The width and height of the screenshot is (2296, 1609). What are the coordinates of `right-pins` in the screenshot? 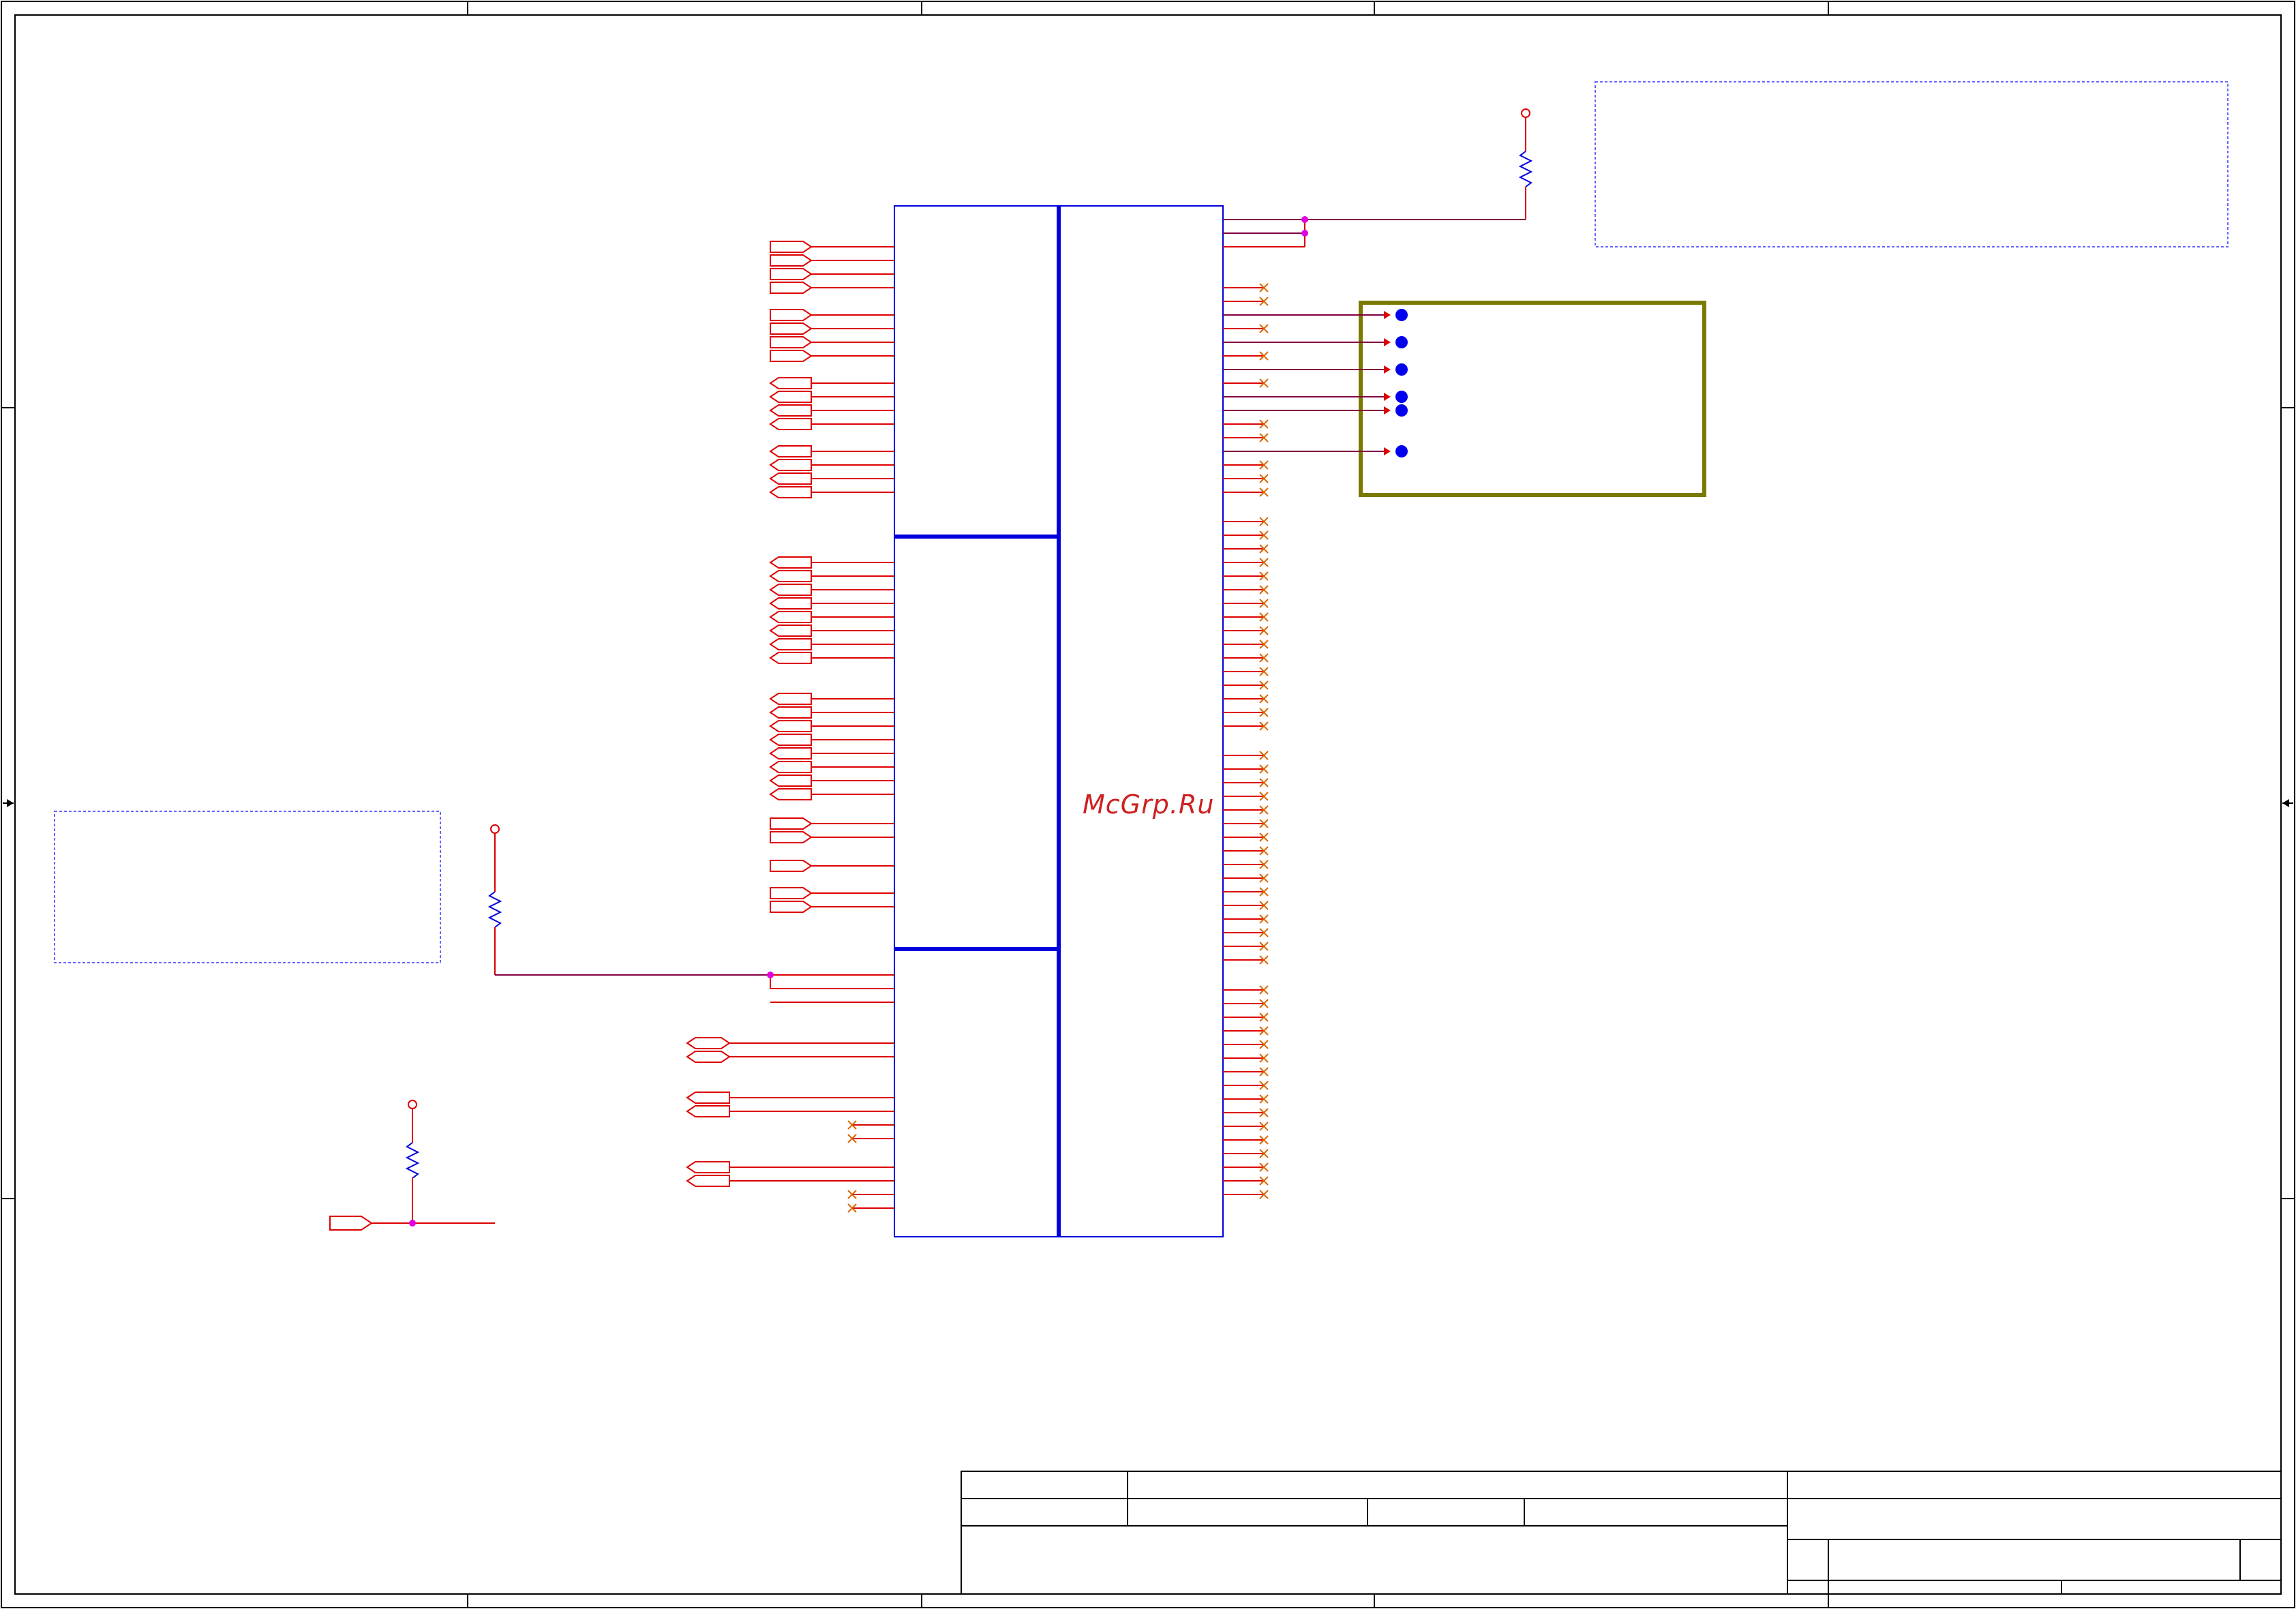 It's located at (1243, 741).